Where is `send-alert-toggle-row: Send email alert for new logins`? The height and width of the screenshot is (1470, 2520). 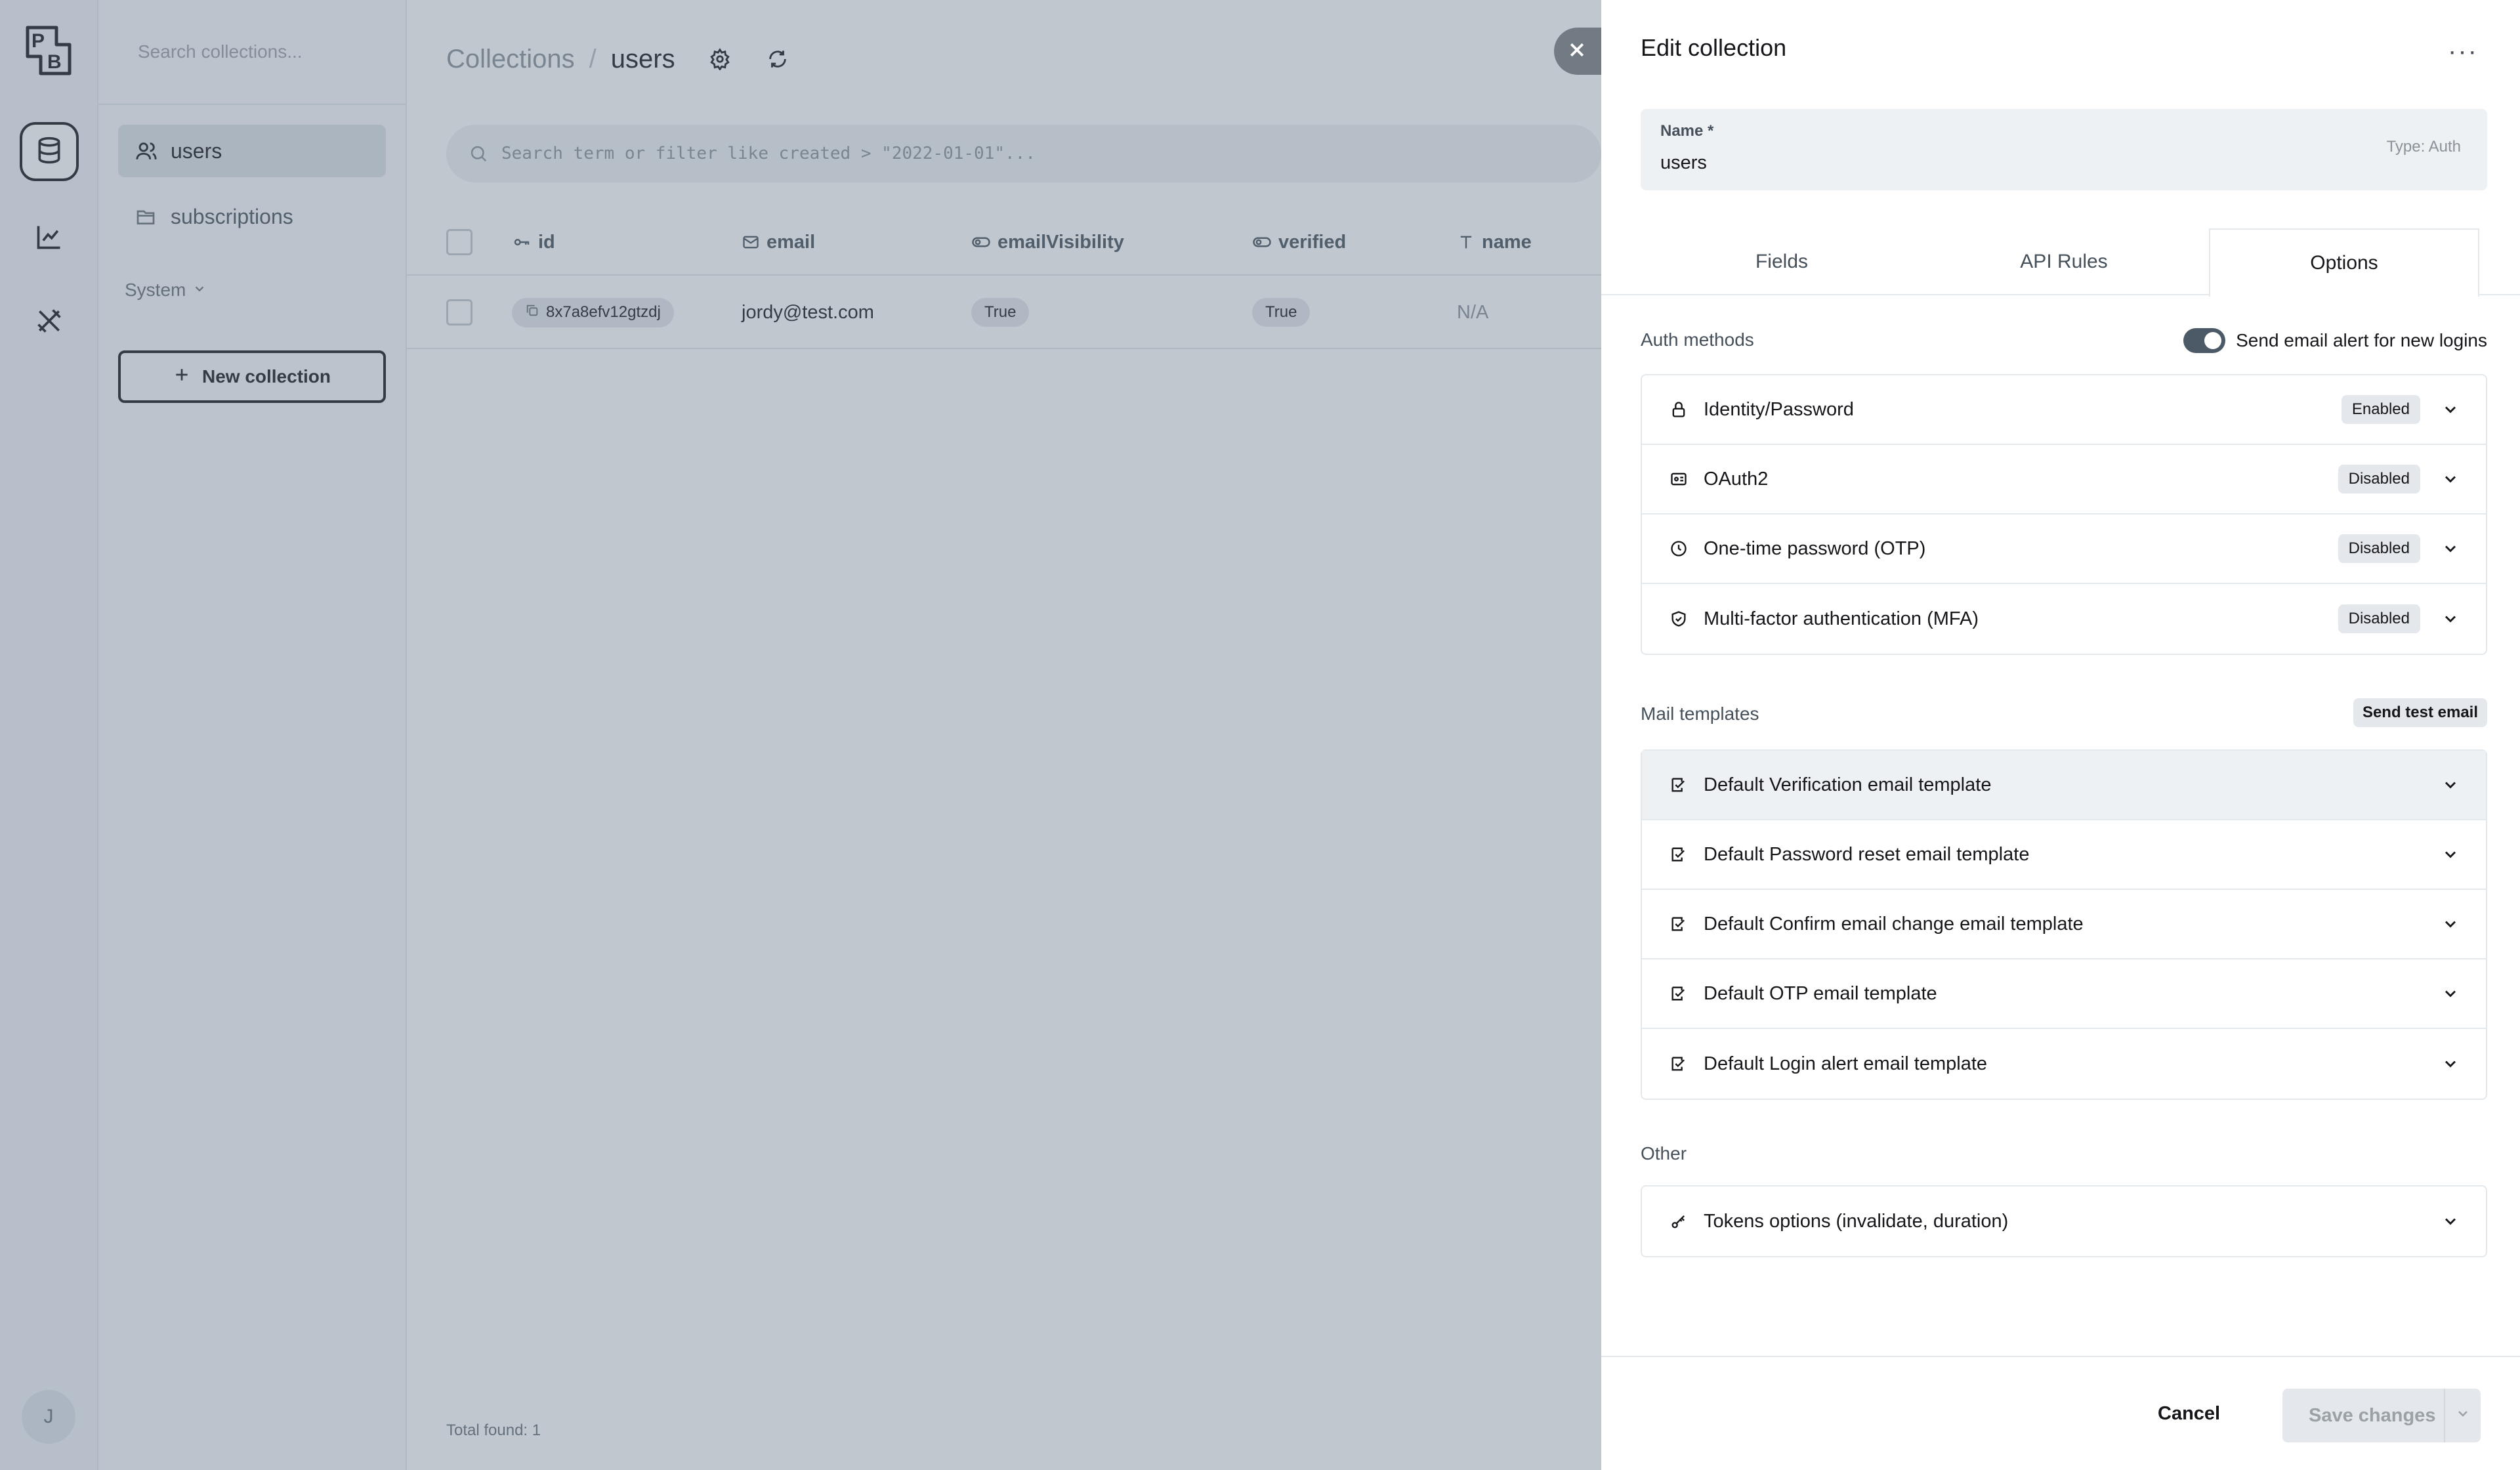 send-alert-toggle-row: Send email alert for new logins is located at coordinates (2335, 340).